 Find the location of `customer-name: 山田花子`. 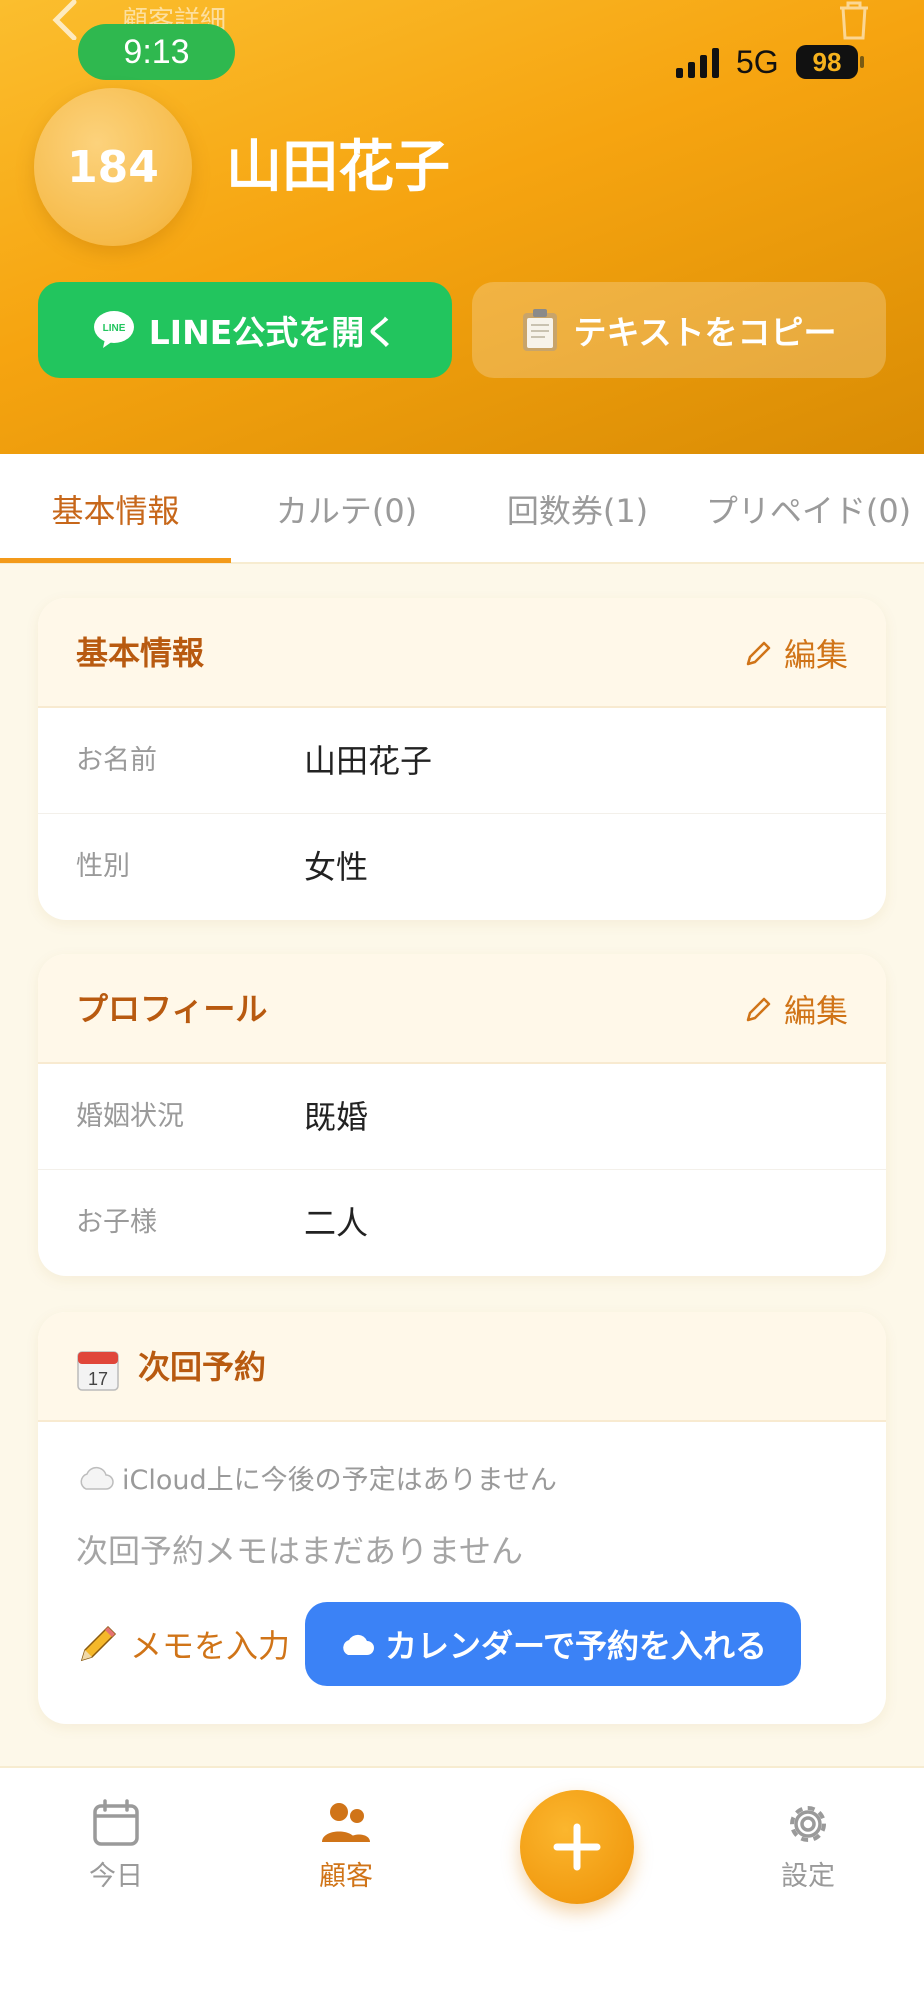

customer-name: 山田花子 is located at coordinates (338, 167).